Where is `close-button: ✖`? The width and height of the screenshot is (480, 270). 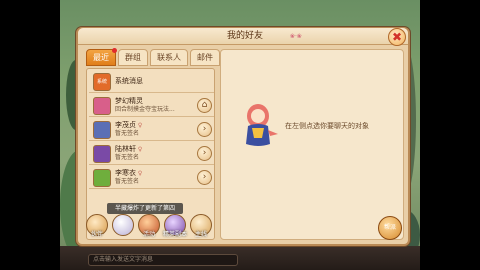
close-button: ✖ is located at coordinates (397, 37).